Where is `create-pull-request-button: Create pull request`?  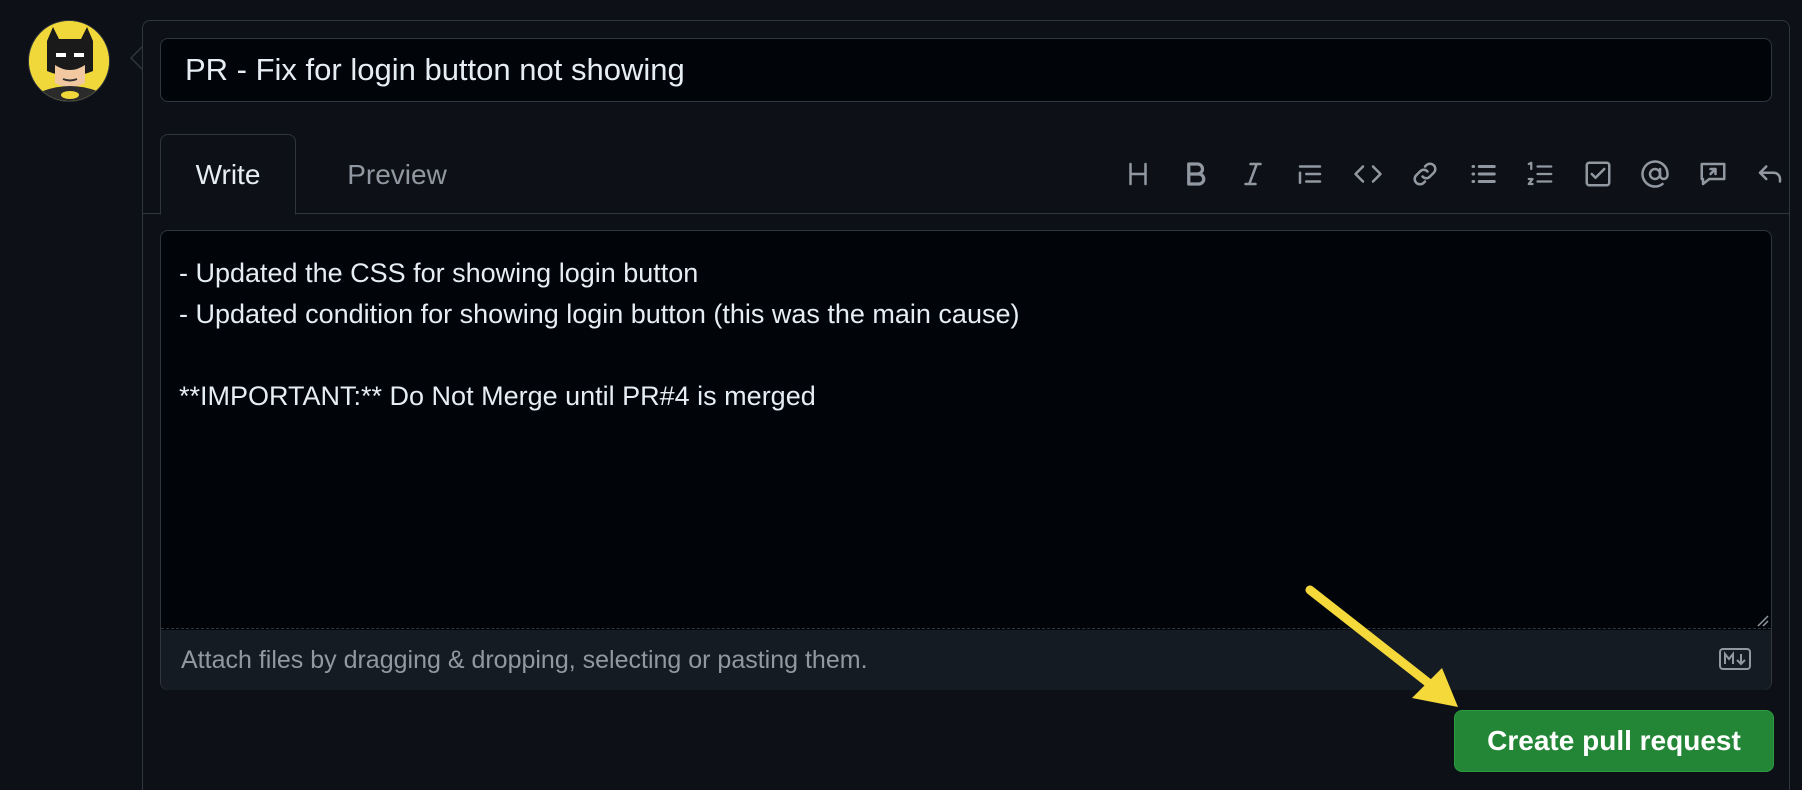
create-pull-request-button: Create pull request is located at coordinates (1614, 741).